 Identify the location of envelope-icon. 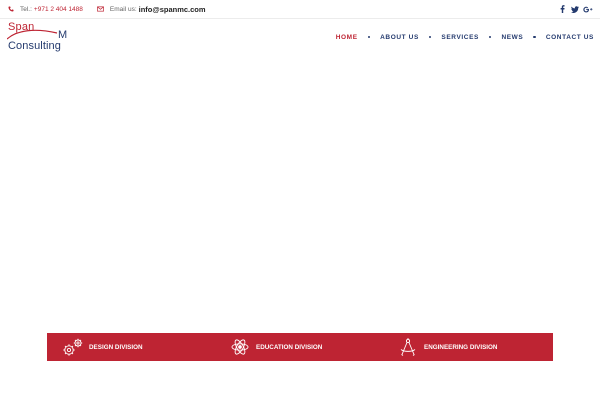
(100, 9).